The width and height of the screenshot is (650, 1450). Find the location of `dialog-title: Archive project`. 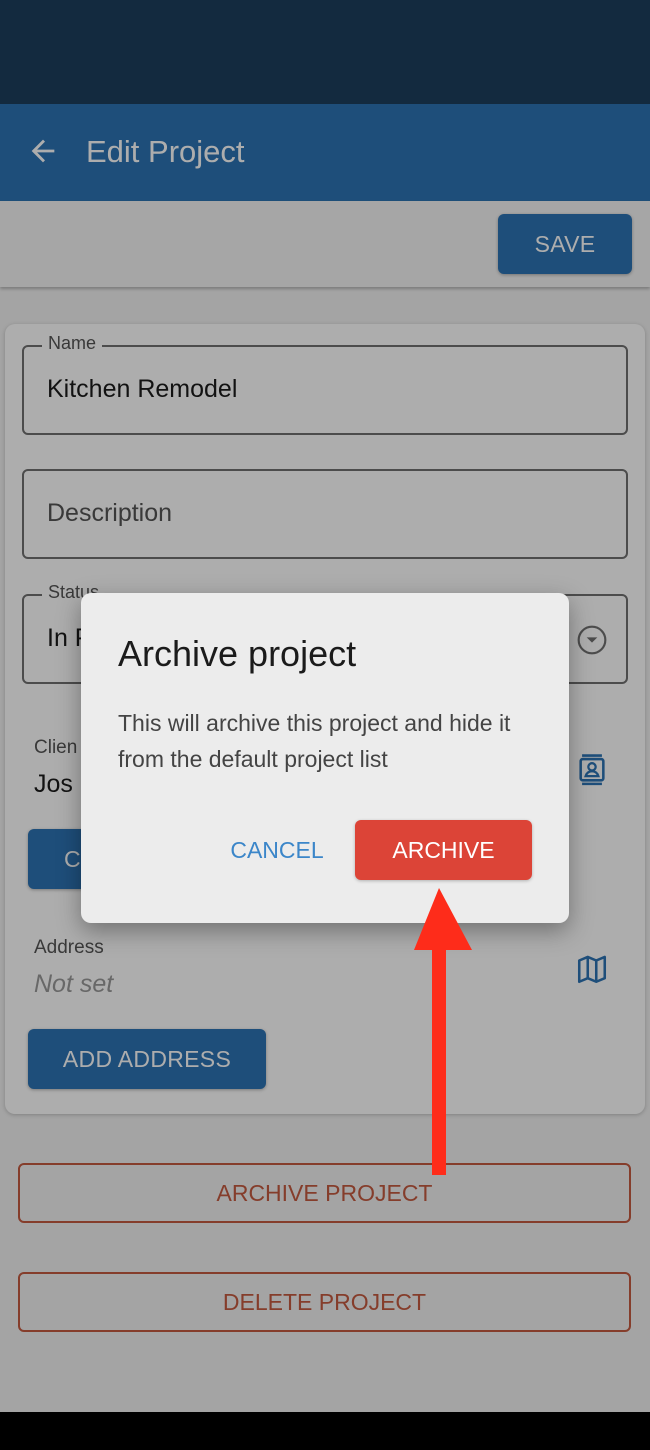

dialog-title: Archive project is located at coordinates (237, 653).